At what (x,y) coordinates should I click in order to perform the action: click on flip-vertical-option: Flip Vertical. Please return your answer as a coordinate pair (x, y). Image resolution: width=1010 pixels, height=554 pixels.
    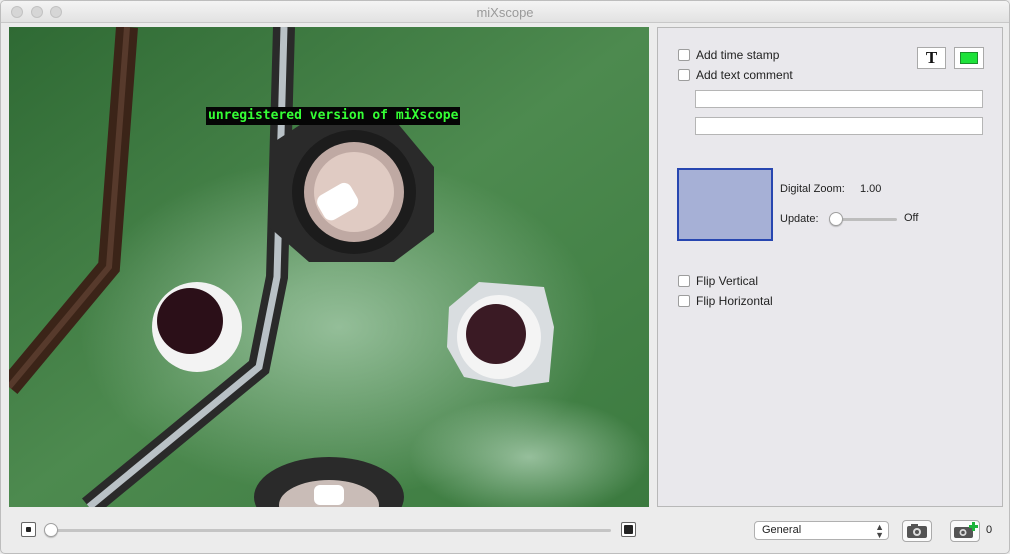
    Looking at the image, I should click on (718, 281).